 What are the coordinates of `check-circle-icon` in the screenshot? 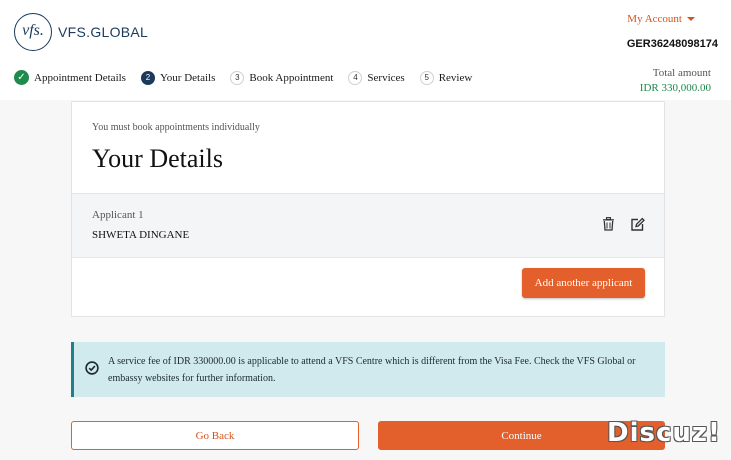 It's located at (92, 368).